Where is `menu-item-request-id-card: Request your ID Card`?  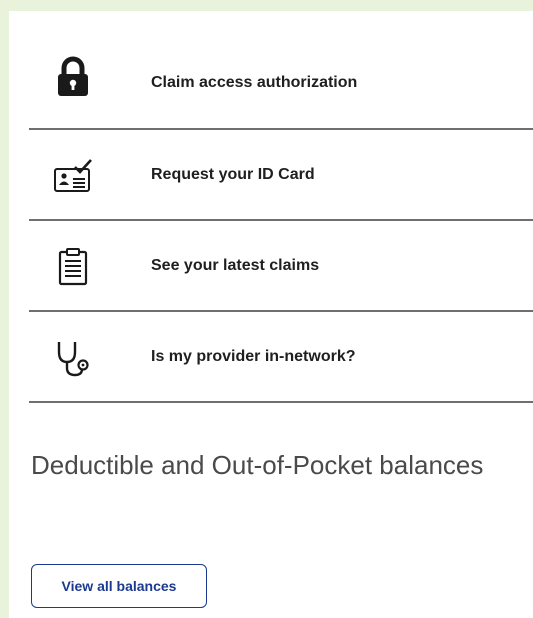 menu-item-request-id-card: Request your ID Card is located at coordinates (281, 175).